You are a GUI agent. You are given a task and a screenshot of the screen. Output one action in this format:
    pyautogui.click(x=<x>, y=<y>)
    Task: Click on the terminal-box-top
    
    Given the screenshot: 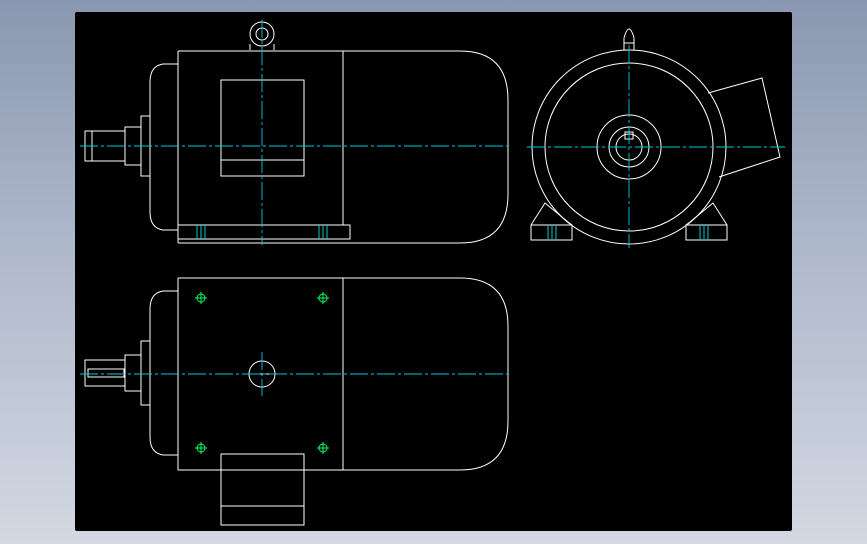 What is the action you would take?
    pyautogui.click(x=262, y=489)
    